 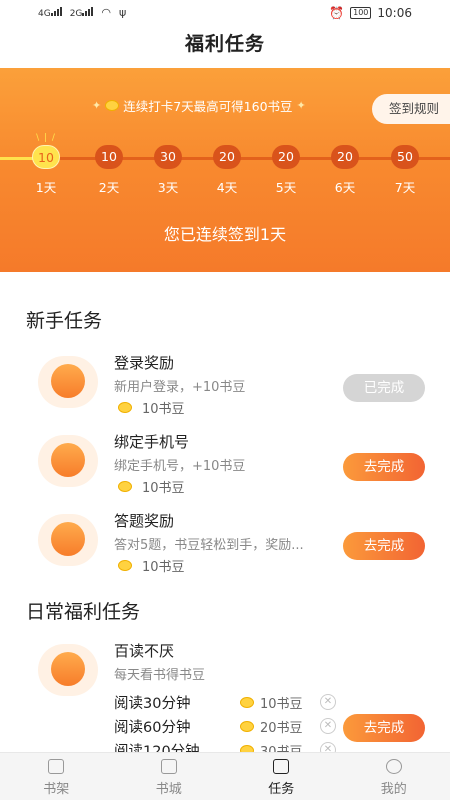 What do you see at coordinates (384, 388) in the screenshot?
I see `task-completed-button: 已完成` at bounding box center [384, 388].